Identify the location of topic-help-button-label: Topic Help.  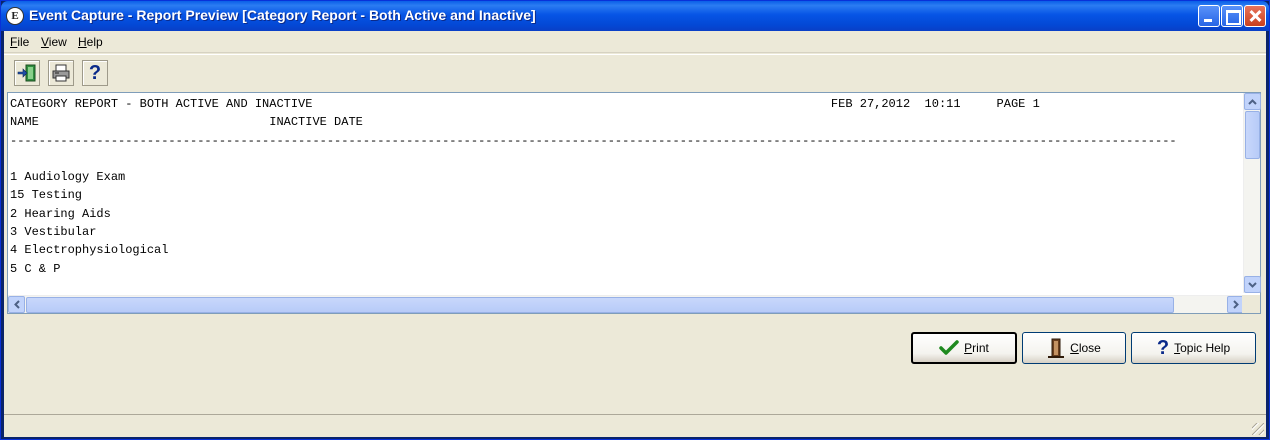
(1202, 348).